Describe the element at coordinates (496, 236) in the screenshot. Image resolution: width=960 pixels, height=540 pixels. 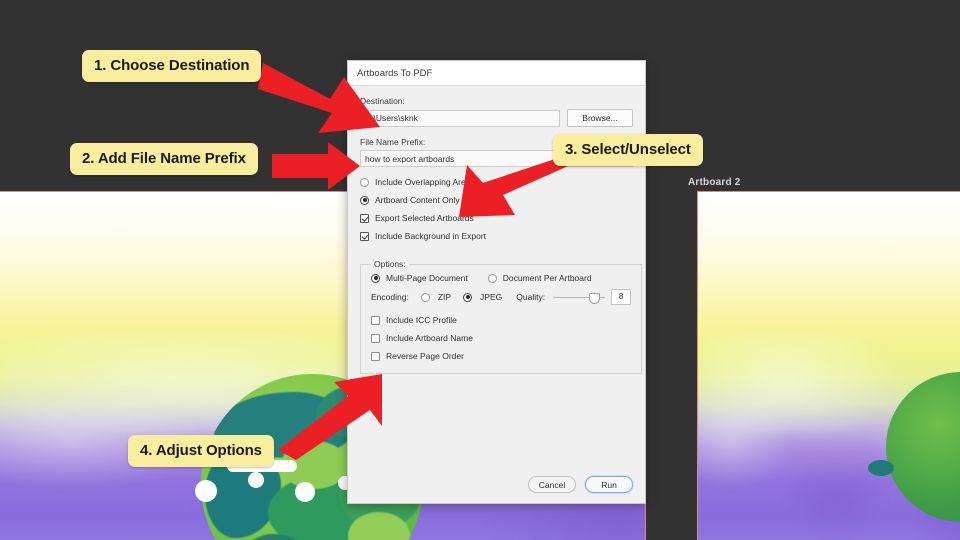
I see `option-include-background-in-export: Include Background in Export` at that location.